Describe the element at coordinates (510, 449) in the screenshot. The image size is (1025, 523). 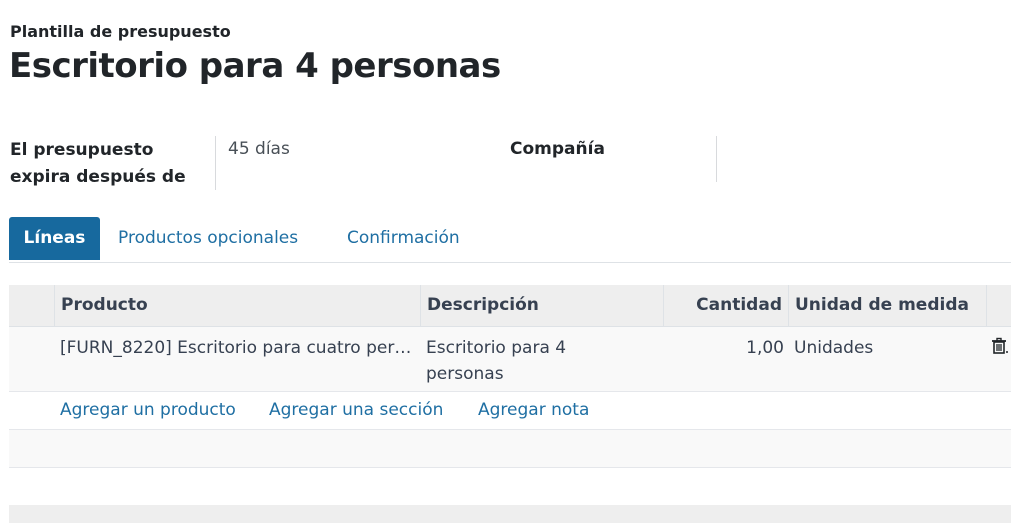
I see `empty-row` at that location.